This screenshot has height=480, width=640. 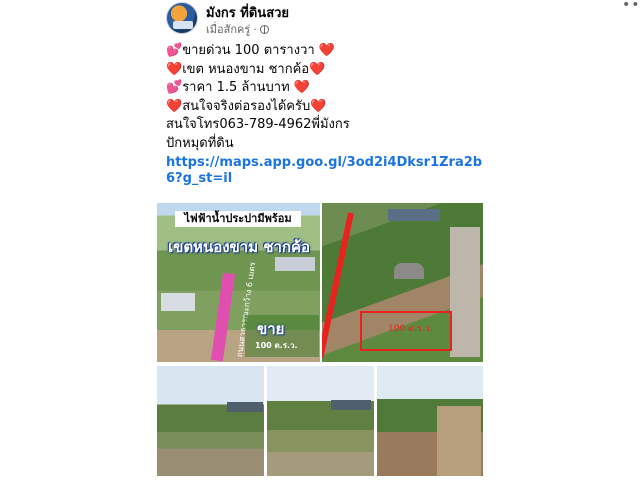 What do you see at coordinates (258, 124) in the screenshot?
I see `post-text-5: สนใจโทร063-789-4962พี่มังกร` at bounding box center [258, 124].